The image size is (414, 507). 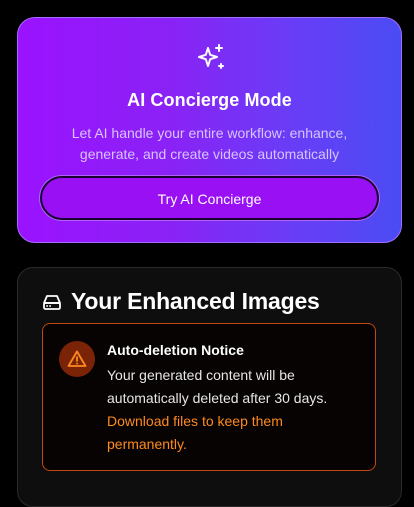 I want to click on panel-title: Your Enhanced Images, so click(x=195, y=301).